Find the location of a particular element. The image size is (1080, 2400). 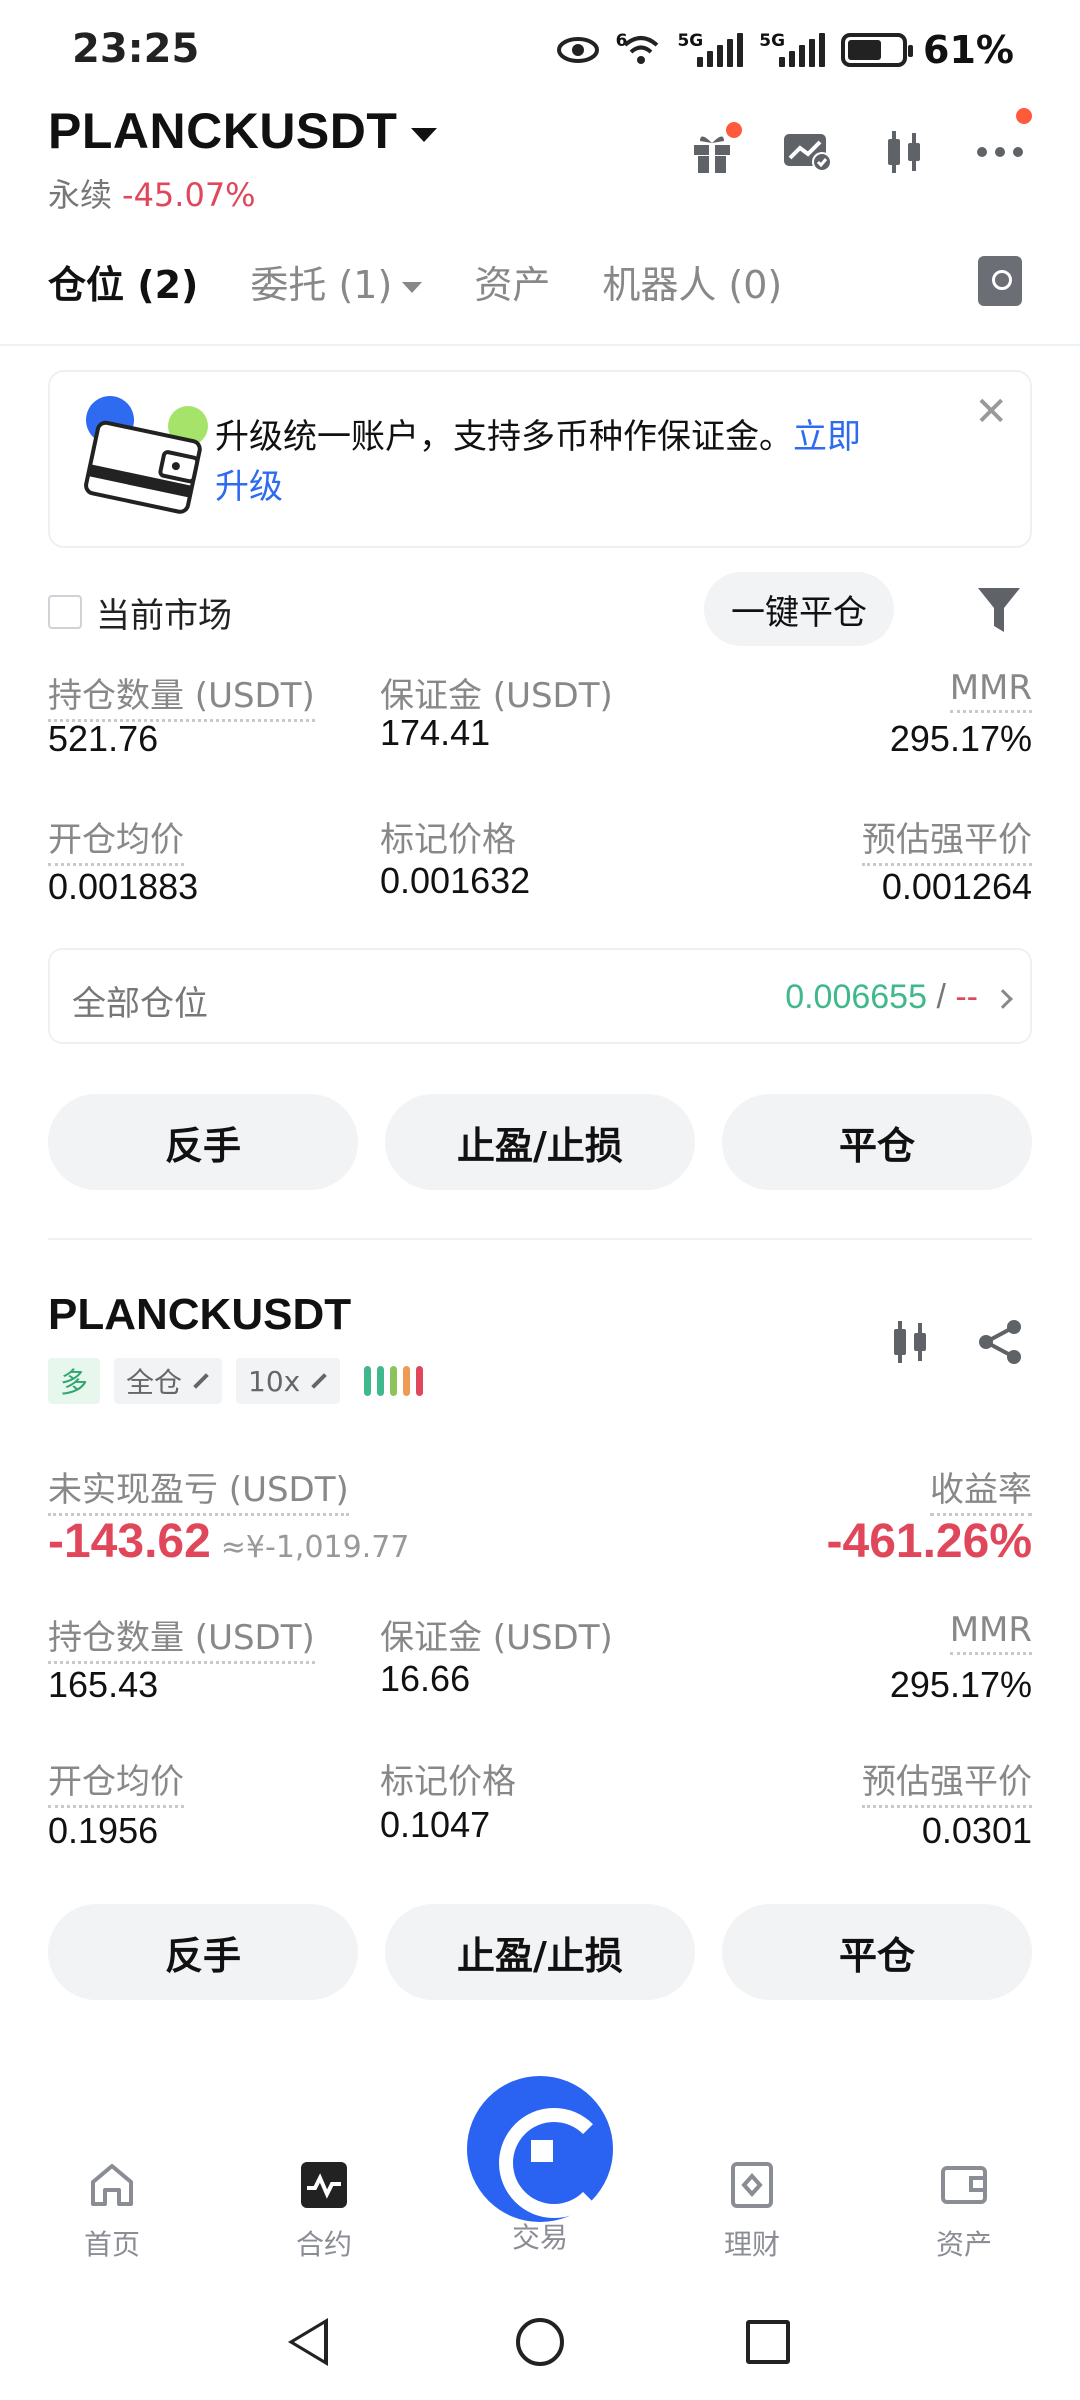

upnl-row: -143.62 ≈¥-1,019.77 is located at coordinates (228, 1541).